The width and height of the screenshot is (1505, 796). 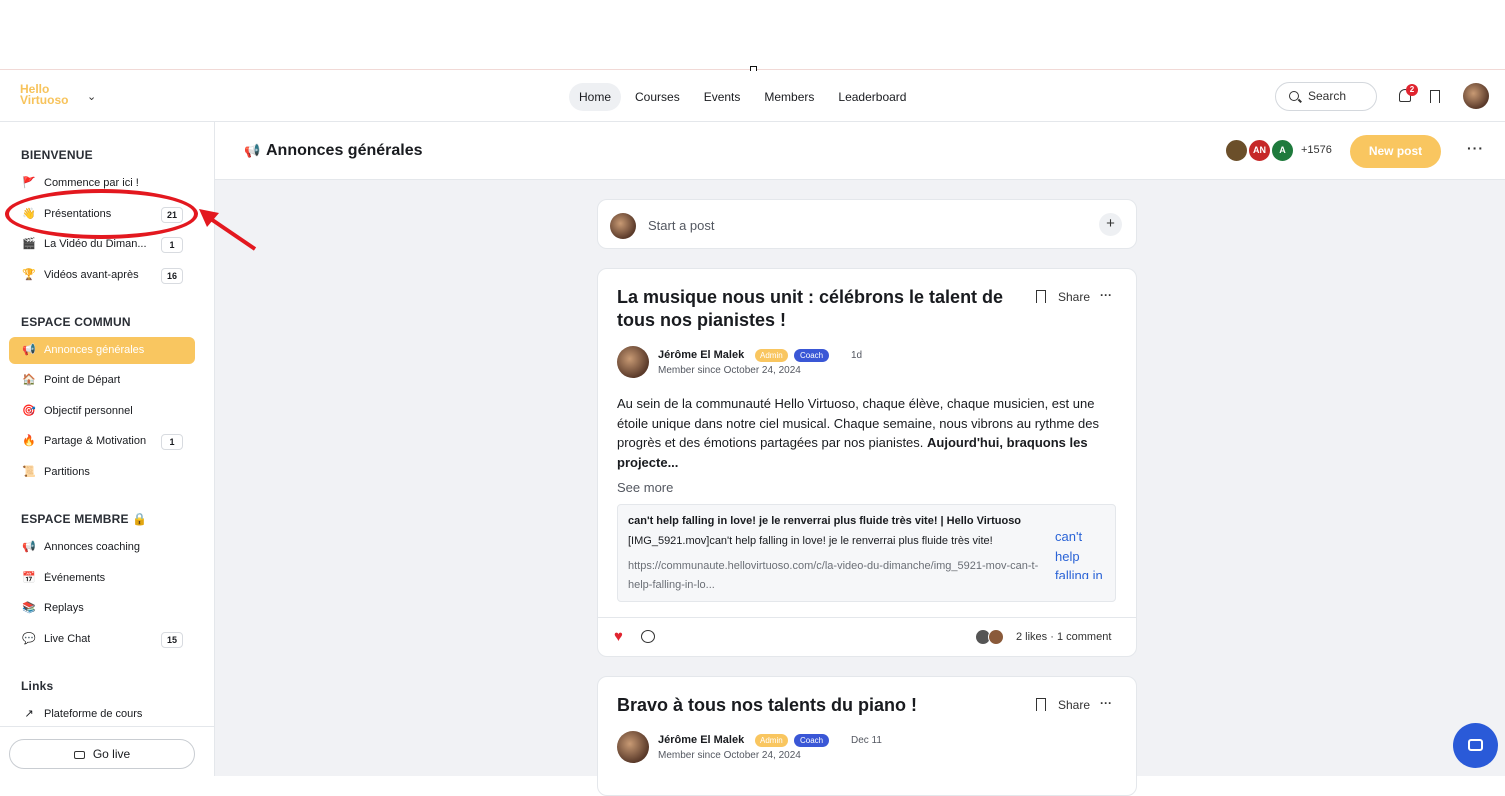 I want to click on chevron-down-icon: ⌄, so click(x=91, y=96).